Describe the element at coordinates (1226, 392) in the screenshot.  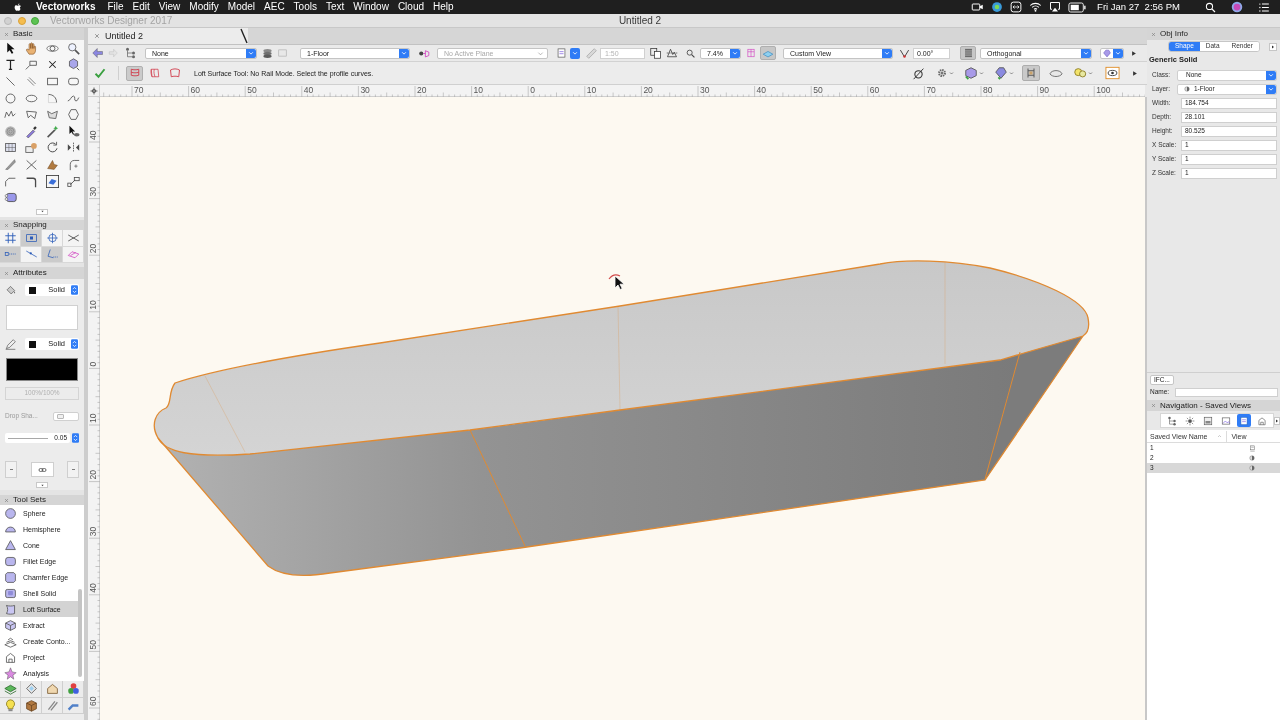
I see `name-field` at that location.